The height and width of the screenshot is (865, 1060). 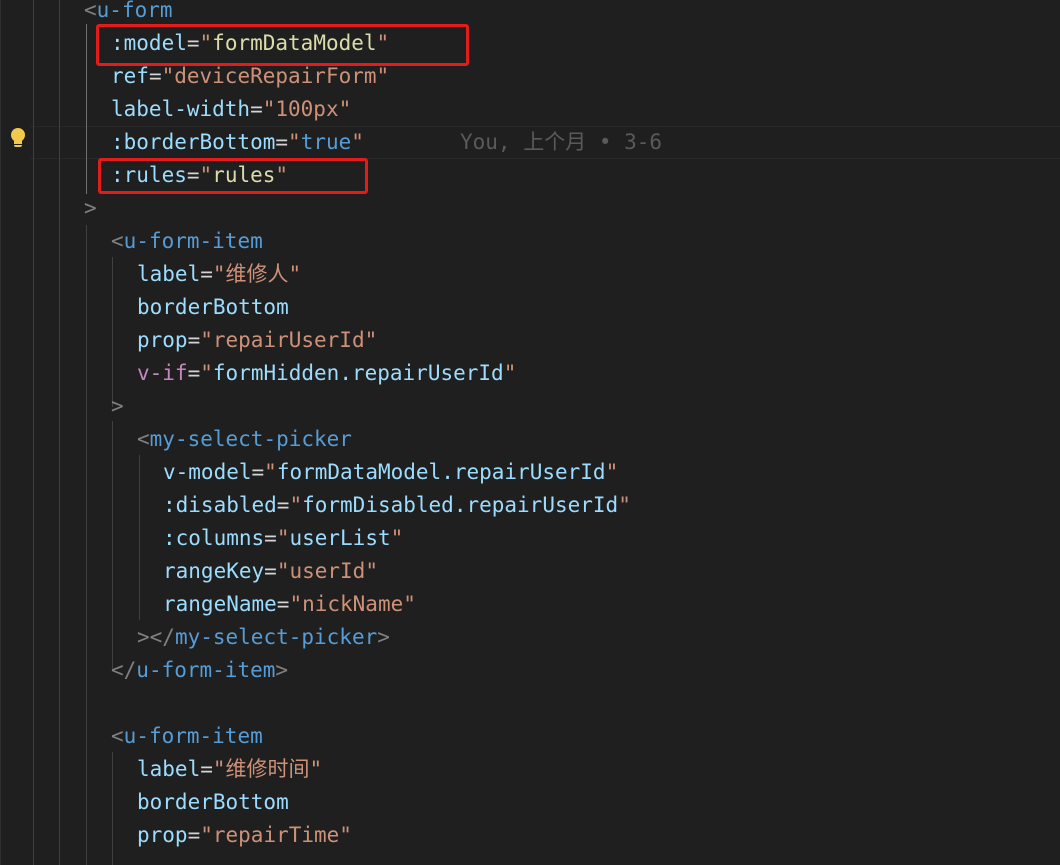 What do you see at coordinates (307, 109) in the screenshot?
I see `code-token: "100px"` at bounding box center [307, 109].